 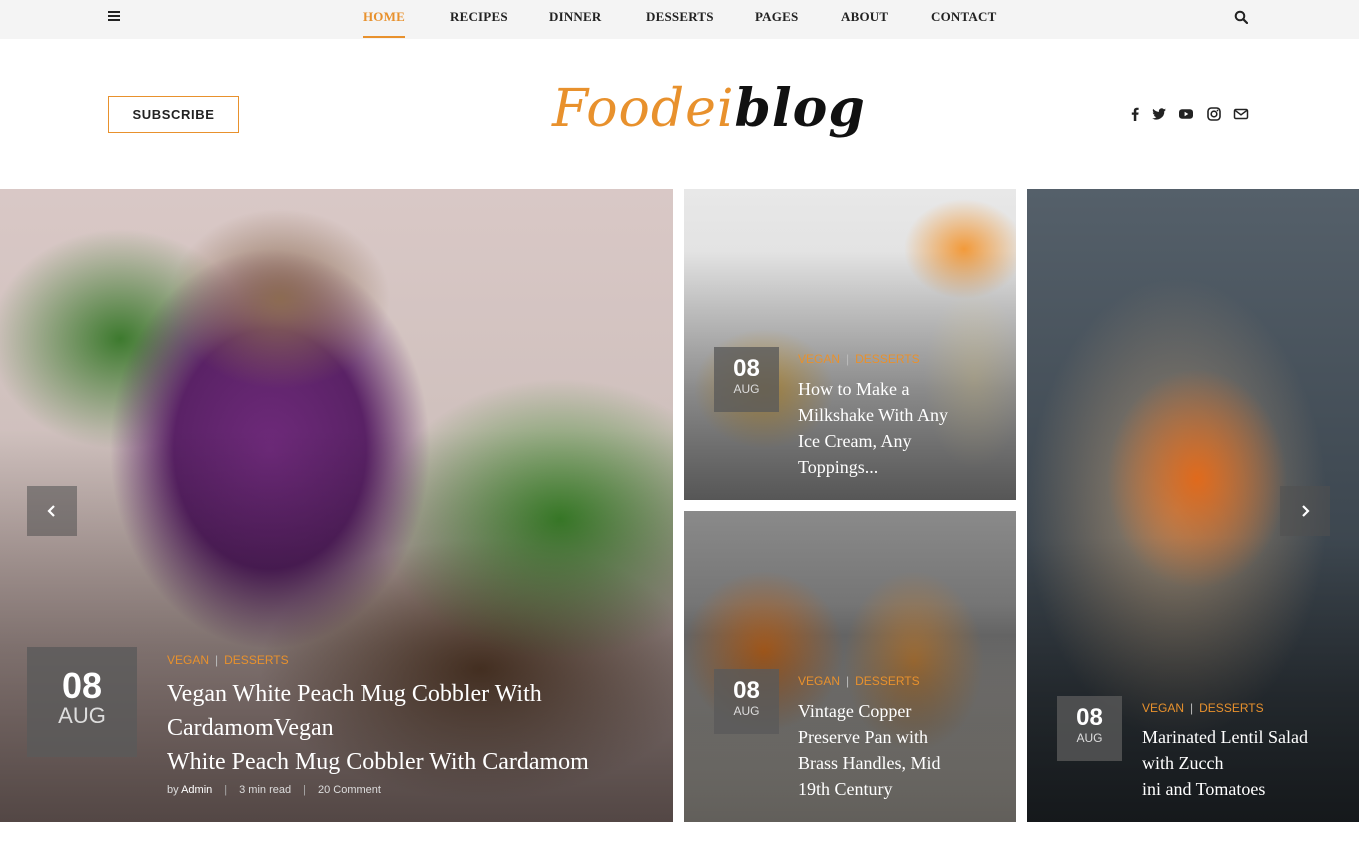 I want to click on twitter-icon, so click(x=1159, y=114).